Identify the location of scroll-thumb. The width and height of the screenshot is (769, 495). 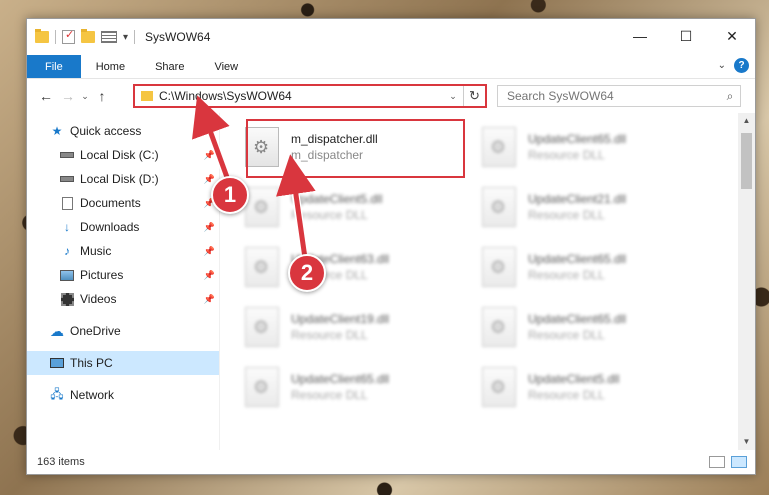
(746, 161).